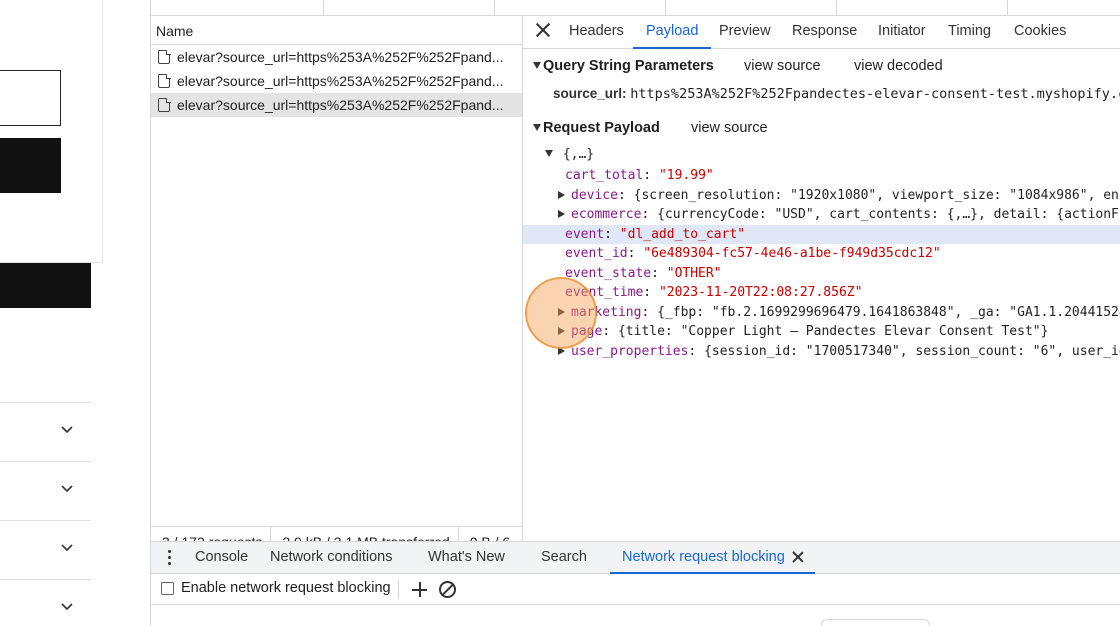 The image size is (1120, 626). I want to click on product-card, so click(51, 131).